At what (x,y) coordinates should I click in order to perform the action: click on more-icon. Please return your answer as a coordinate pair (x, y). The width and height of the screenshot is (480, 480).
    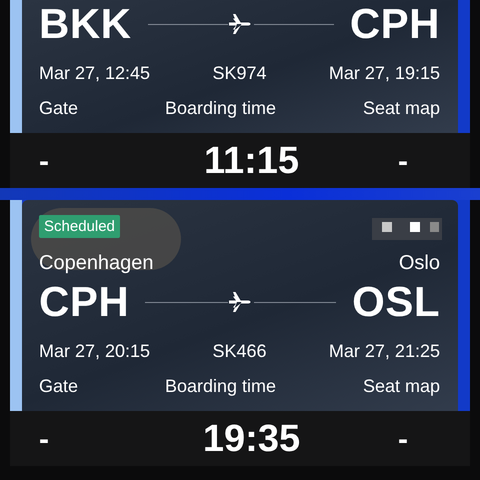
    Looking at the image, I should click on (407, 229).